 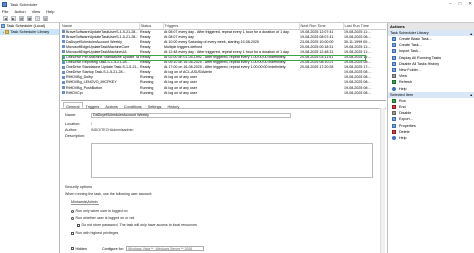 What do you see at coordinates (402, 100) in the screenshot?
I see `action-label: Run` at bounding box center [402, 100].